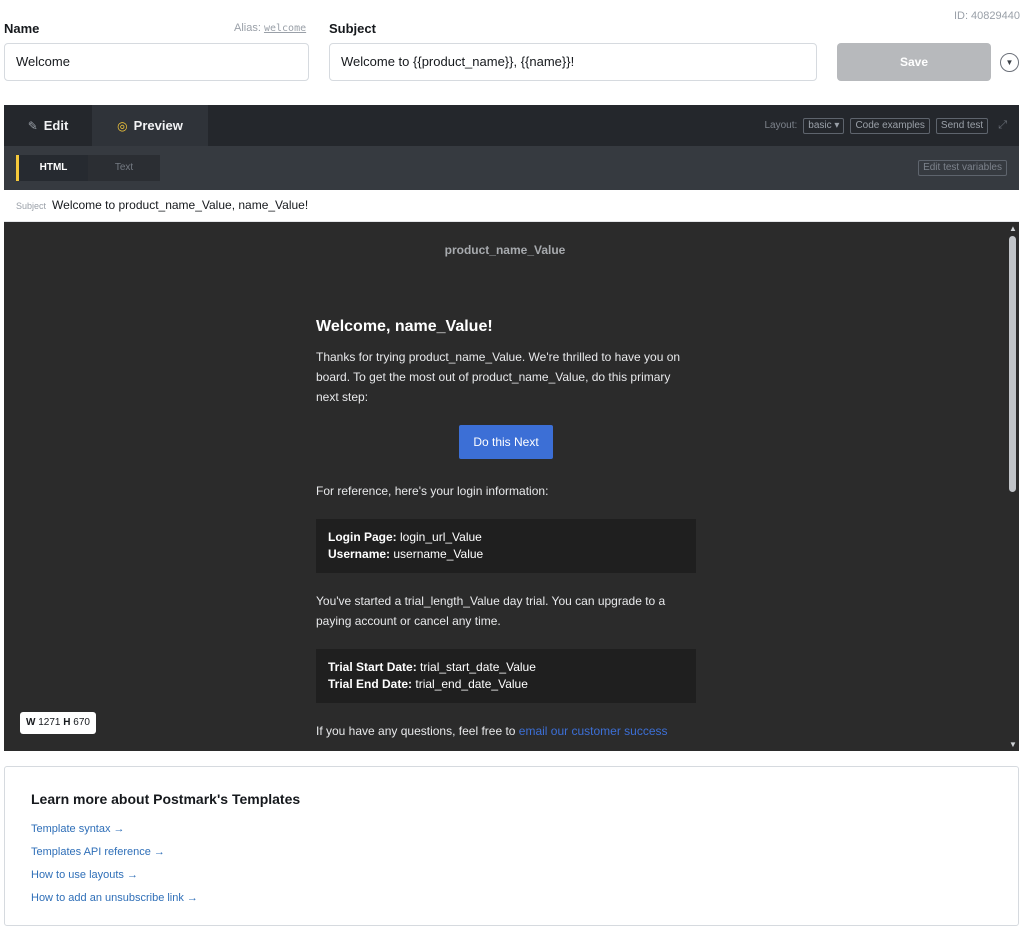 This screenshot has width=1024, height=926. What do you see at coordinates (124, 168) in the screenshot?
I see `mode-text: Text` at bounding box center [124, 168].